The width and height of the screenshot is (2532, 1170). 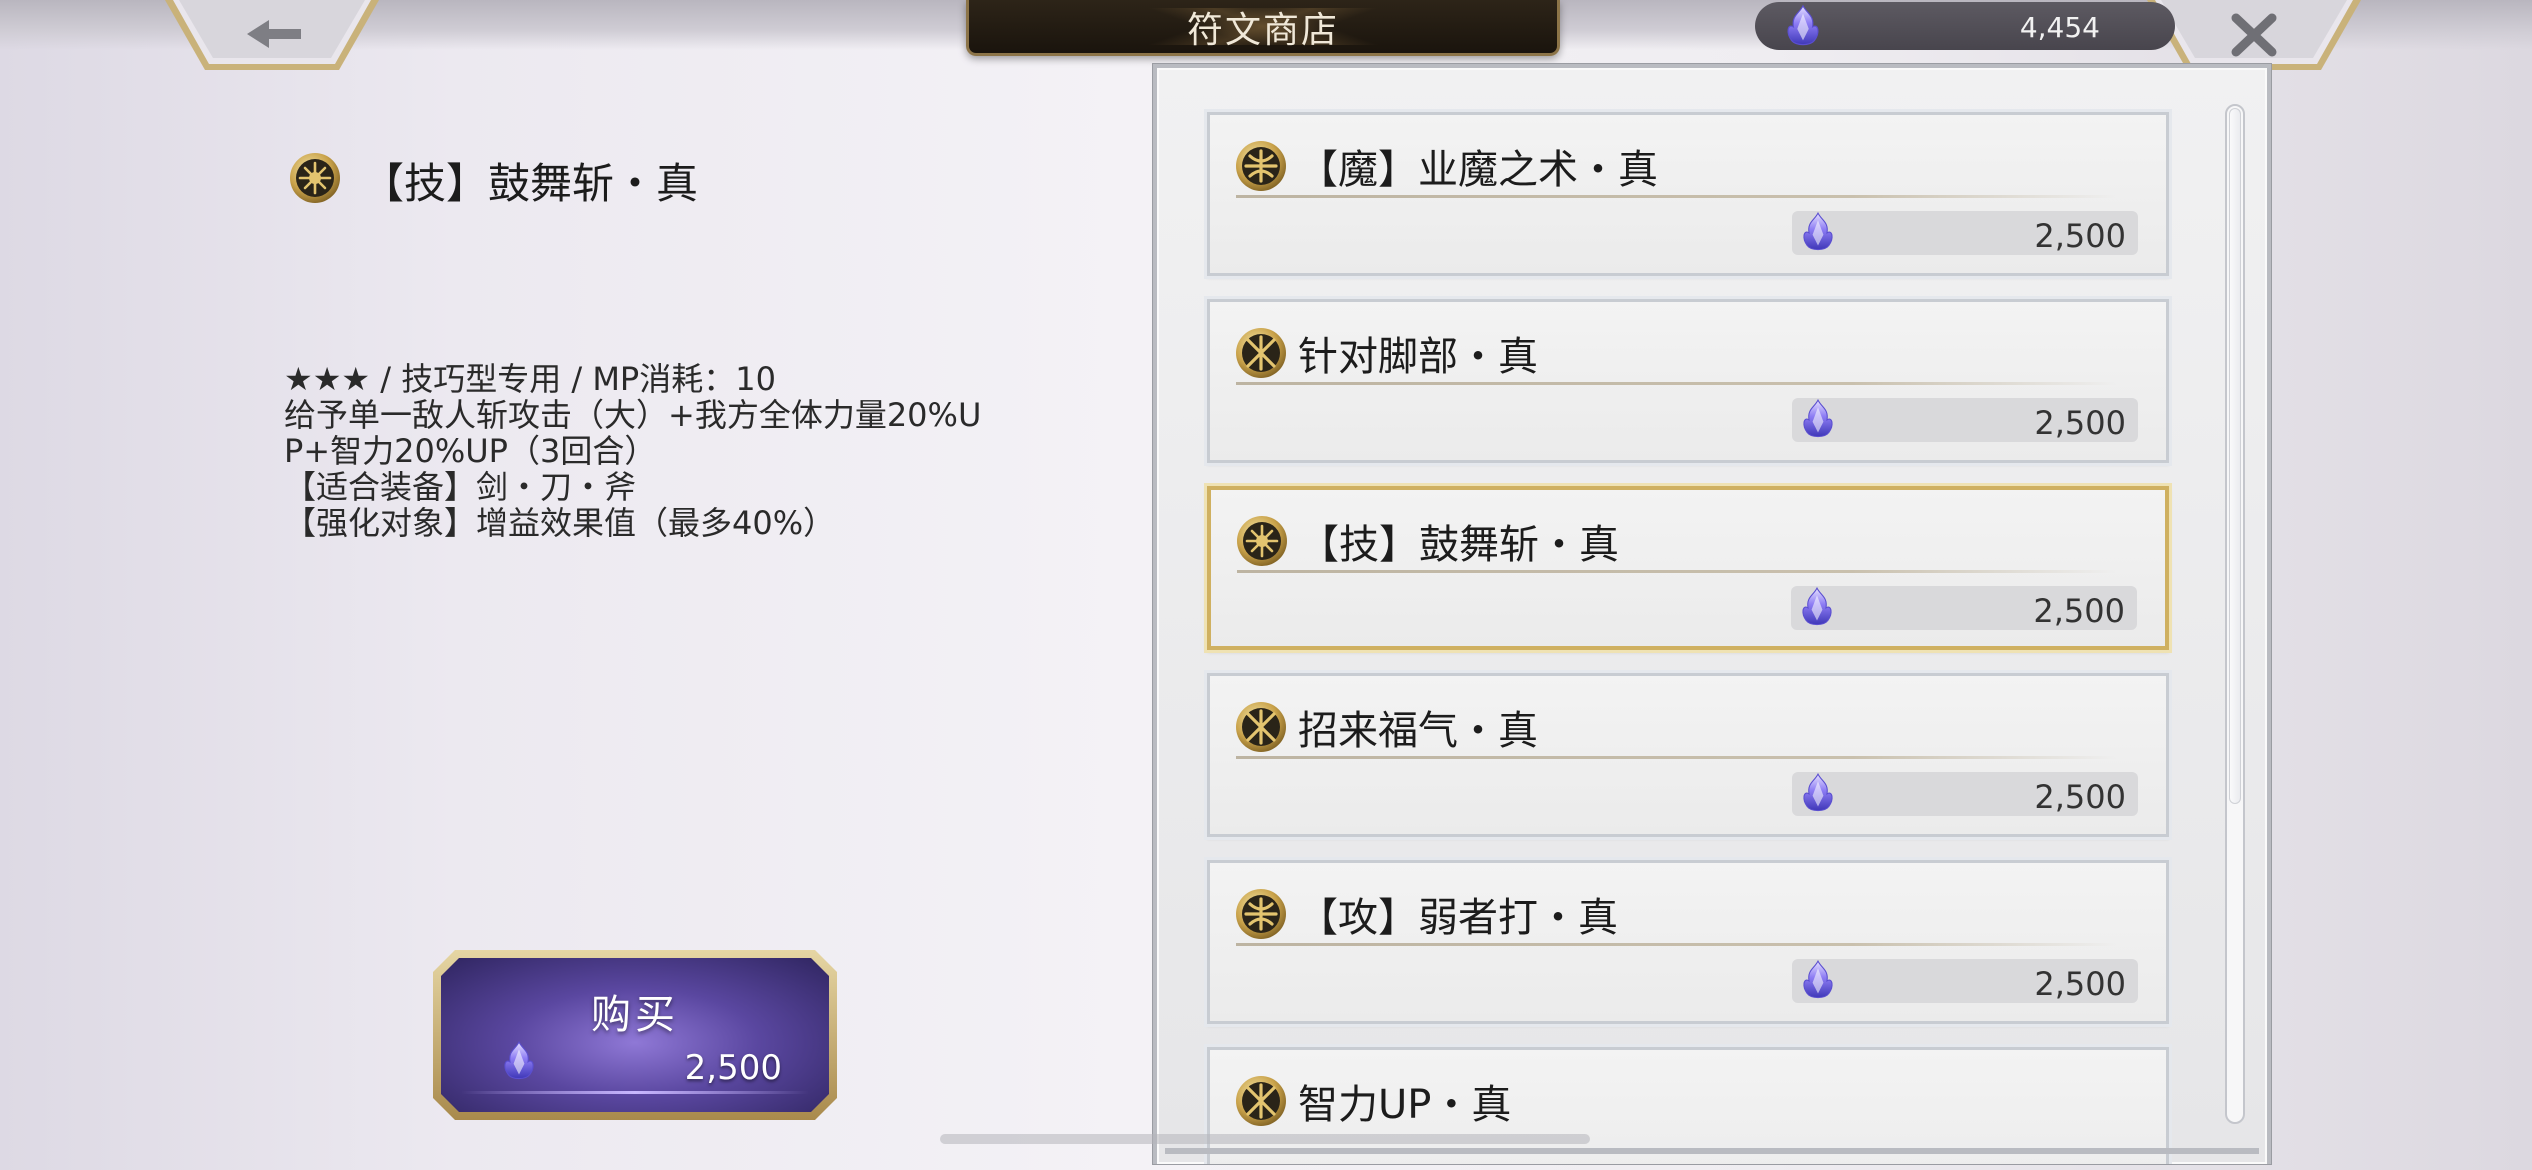 I want to click on close-x-icon, so click(x=2254, y=35).